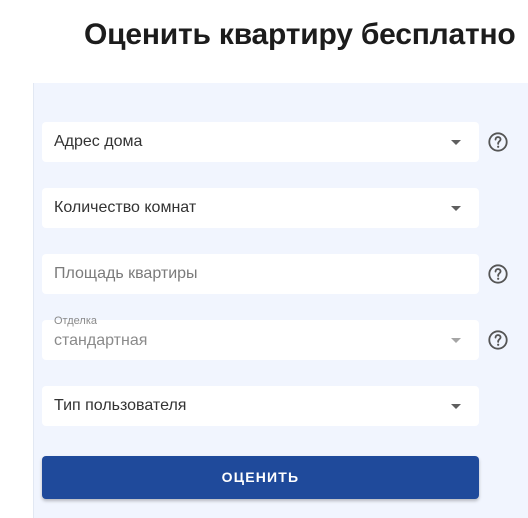 The height and width of the screenshot is (518, 528). Describe the element at coordinates (300, 34) in the screenshot. I see `page-title: Оценить квартиру бесплатно` at that location.